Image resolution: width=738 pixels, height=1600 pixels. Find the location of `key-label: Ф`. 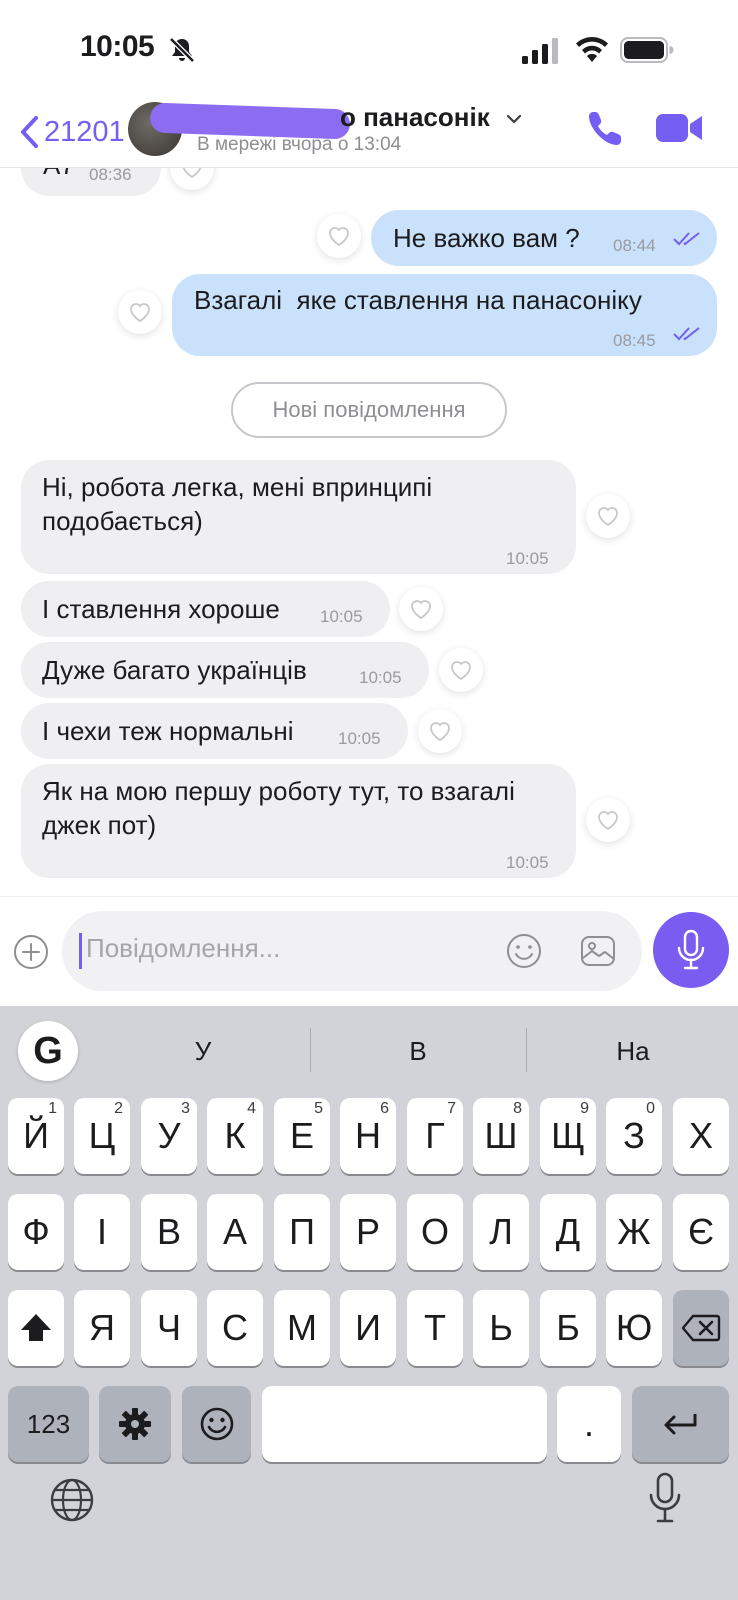

key-label: Ф is located at coordinates (36, 1231).